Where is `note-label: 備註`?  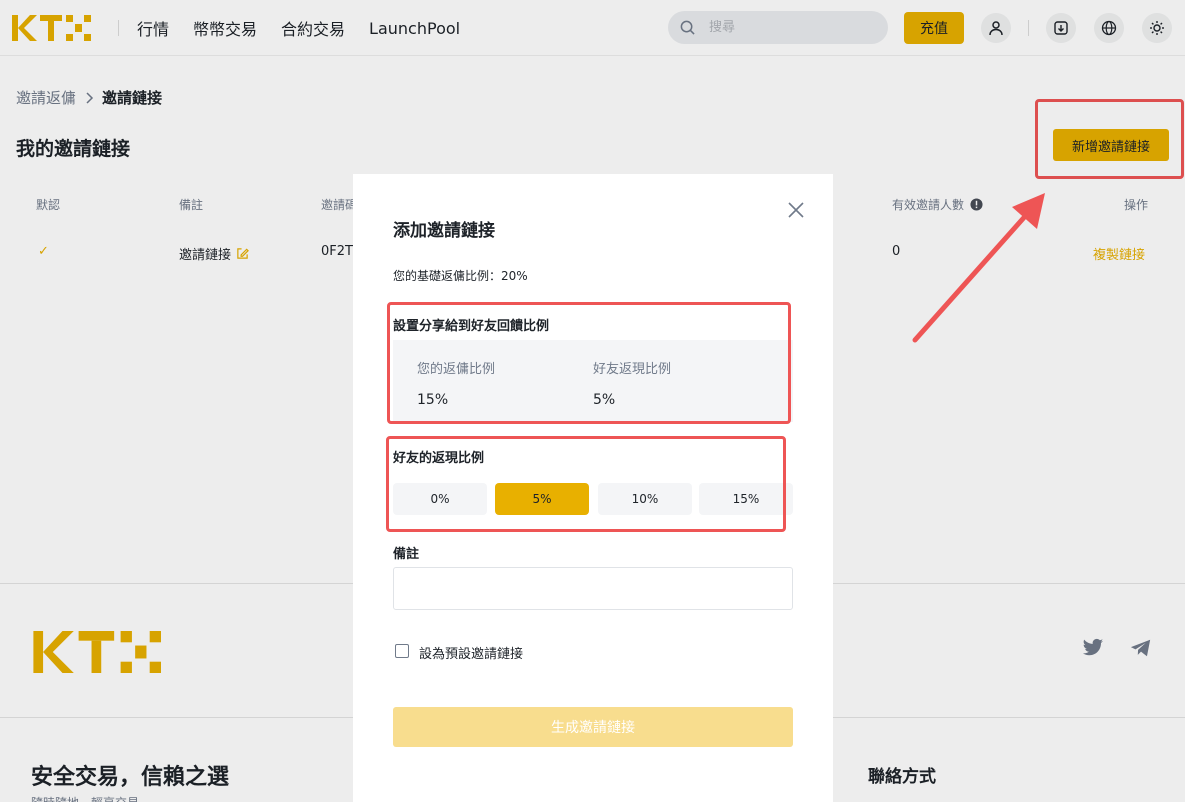 note-label: 備註 is located at coordinates (406, 554).